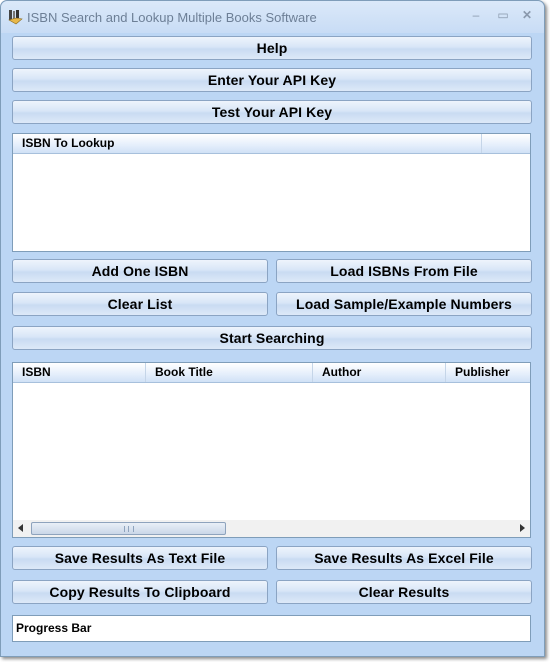 This screenshot has height=662, width=550. Describe the element at coordinates (404, 304) in the screenshot. I see `load-sample-numbers-button: Load Sample/Example Numbers` at that location.